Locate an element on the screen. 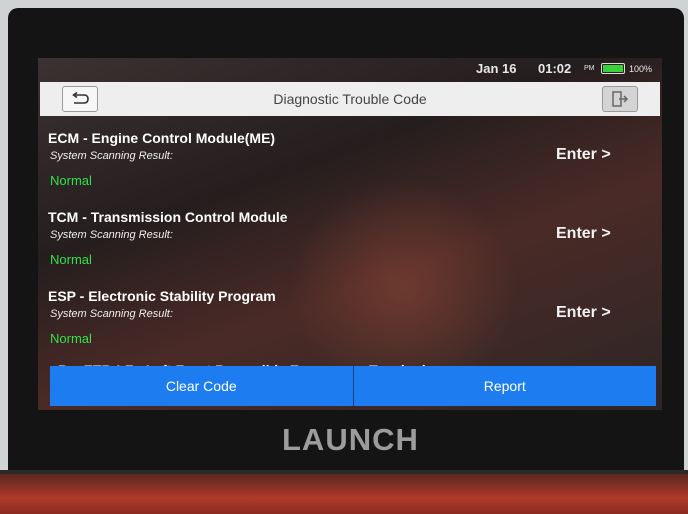 The image size is (688, 514). exit-button is located at coordinates (620, 99).